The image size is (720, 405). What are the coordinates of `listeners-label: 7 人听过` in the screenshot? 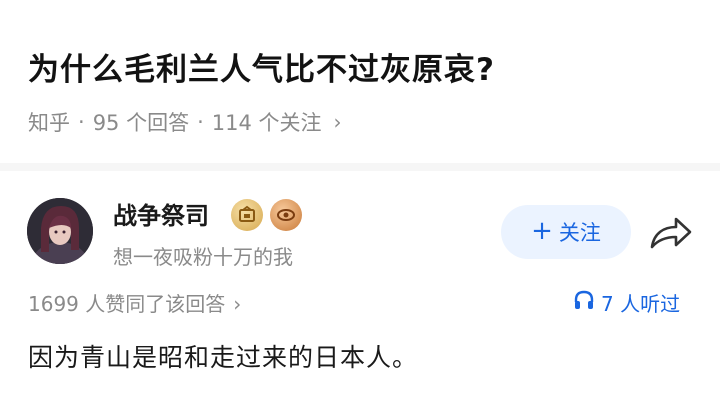 It's located at (641, 304).